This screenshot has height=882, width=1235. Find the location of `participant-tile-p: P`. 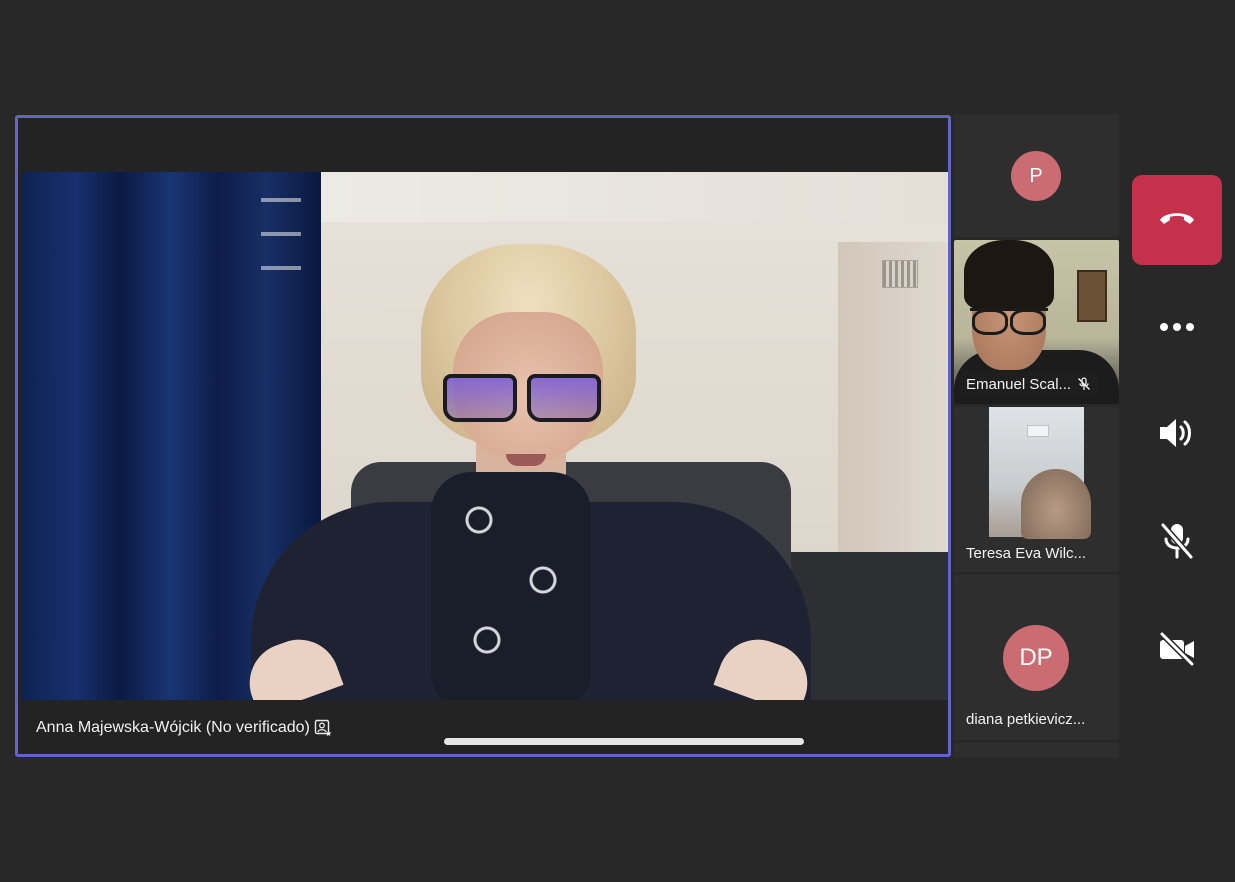

participant-tile-p: P is located at coordinates (1036, 175).